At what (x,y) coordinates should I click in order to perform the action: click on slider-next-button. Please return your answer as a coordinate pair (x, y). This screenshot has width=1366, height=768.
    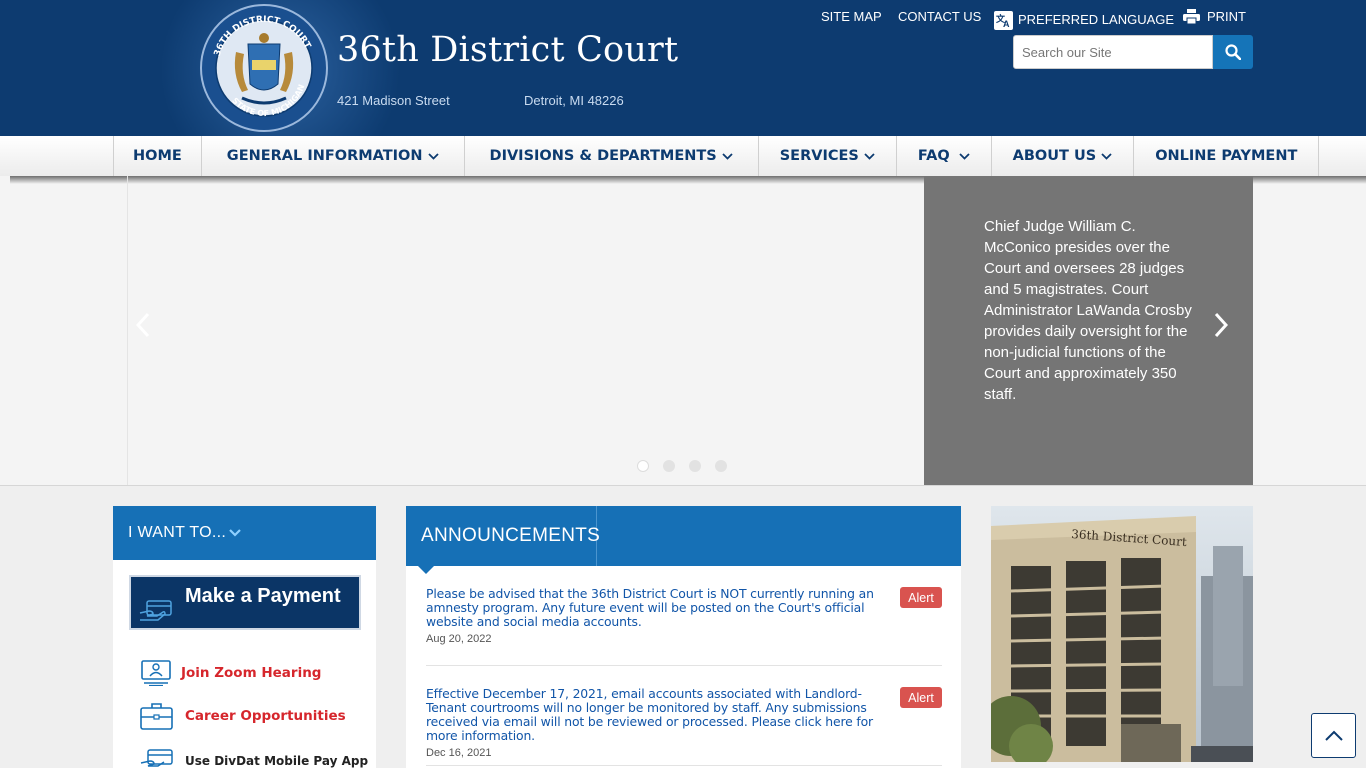
    Looking at the image, I should click on (1221, 325).